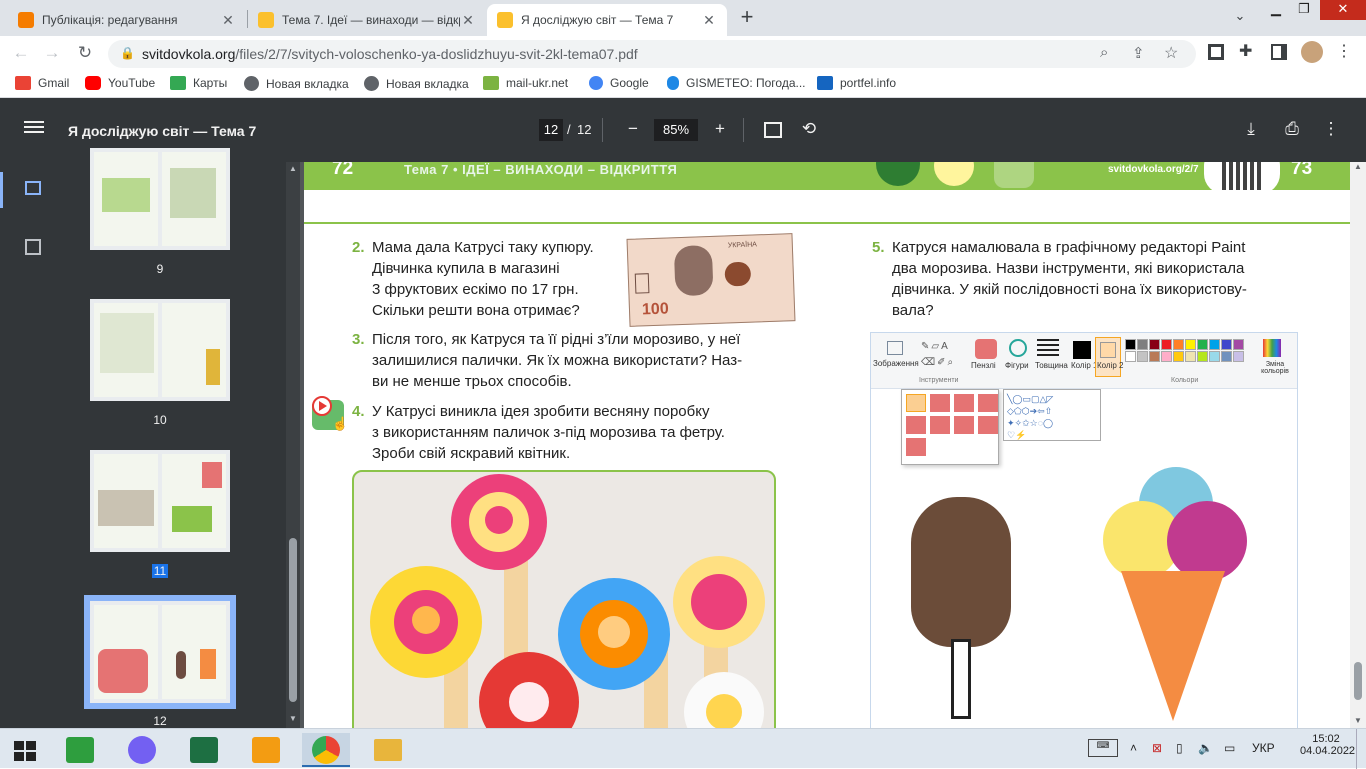  Describe the element at coordinates (178, 83) in the screenshot. I see `maps-icon` at that location.